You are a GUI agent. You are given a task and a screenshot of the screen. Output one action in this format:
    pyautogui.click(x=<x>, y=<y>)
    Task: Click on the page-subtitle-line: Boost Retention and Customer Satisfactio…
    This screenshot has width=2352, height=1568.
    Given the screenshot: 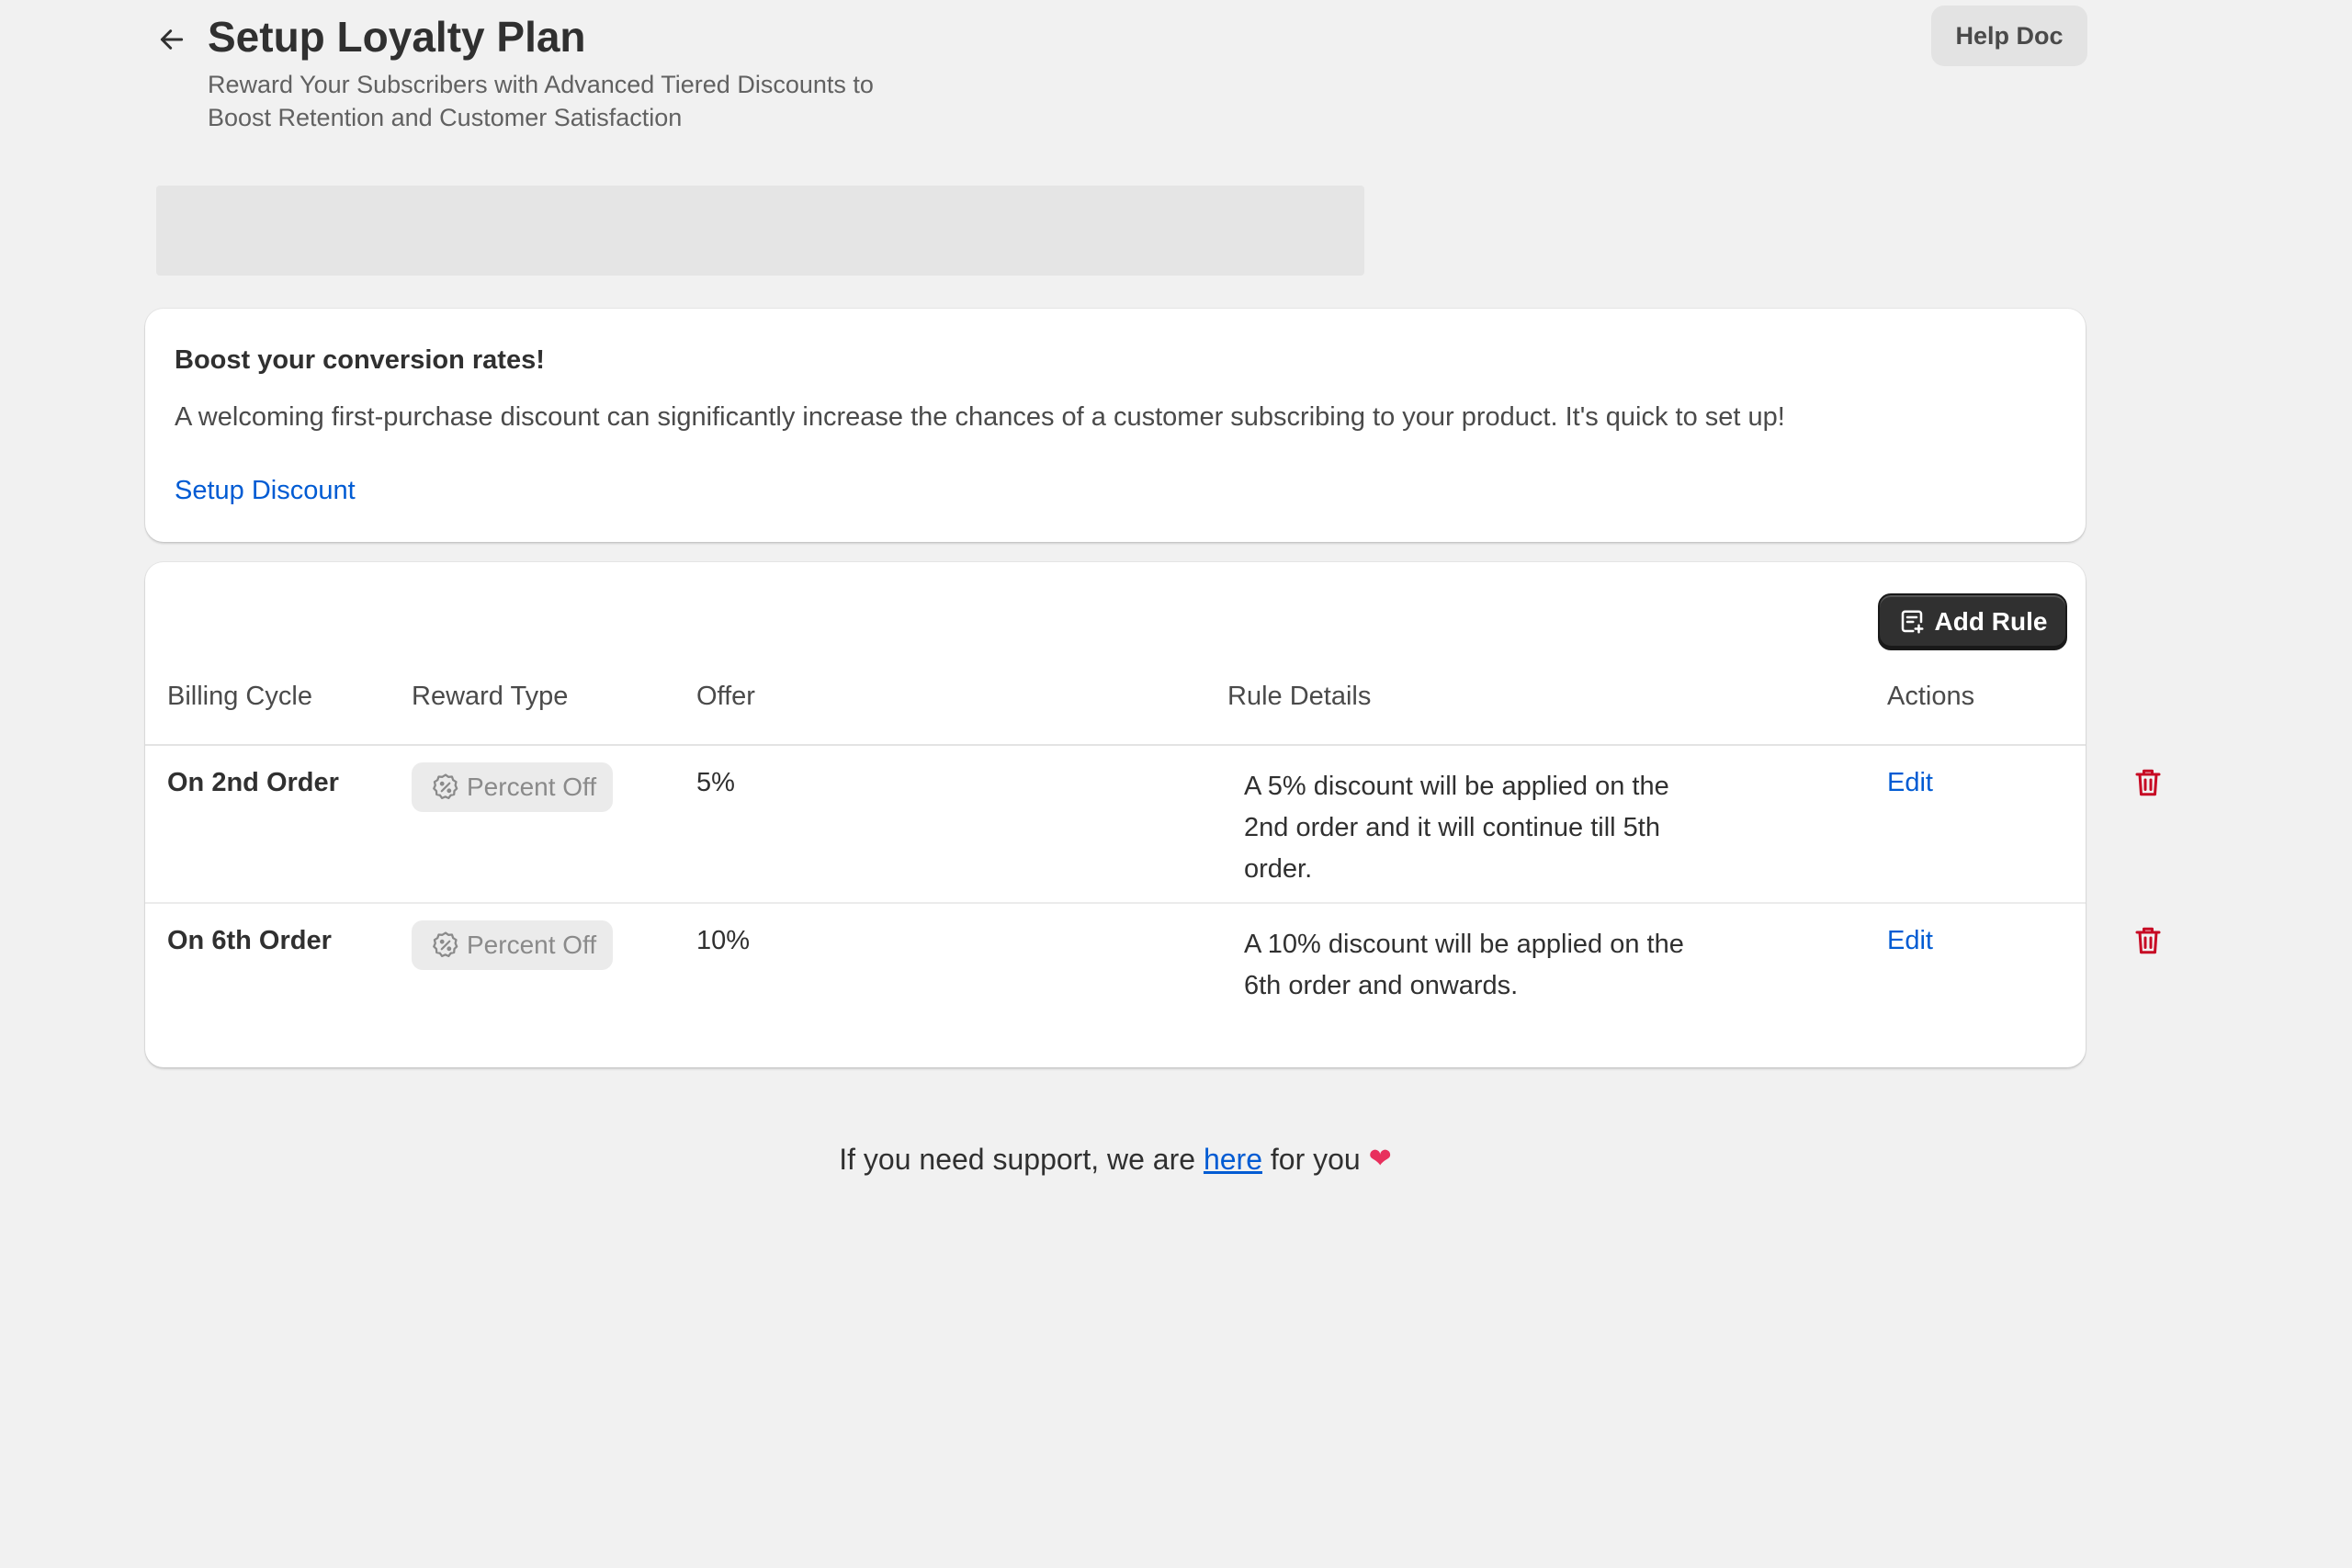 What is the action you would take?
    pyautogui.click(x=445, y=118)
    